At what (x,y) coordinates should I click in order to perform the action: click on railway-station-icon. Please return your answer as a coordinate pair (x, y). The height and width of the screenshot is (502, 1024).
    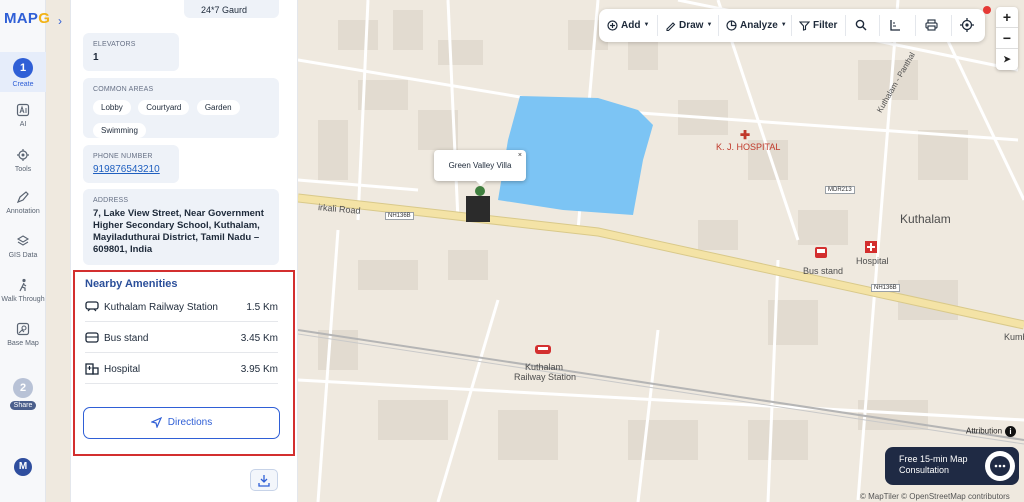
    Looking at the image, I should click on (543, 350).